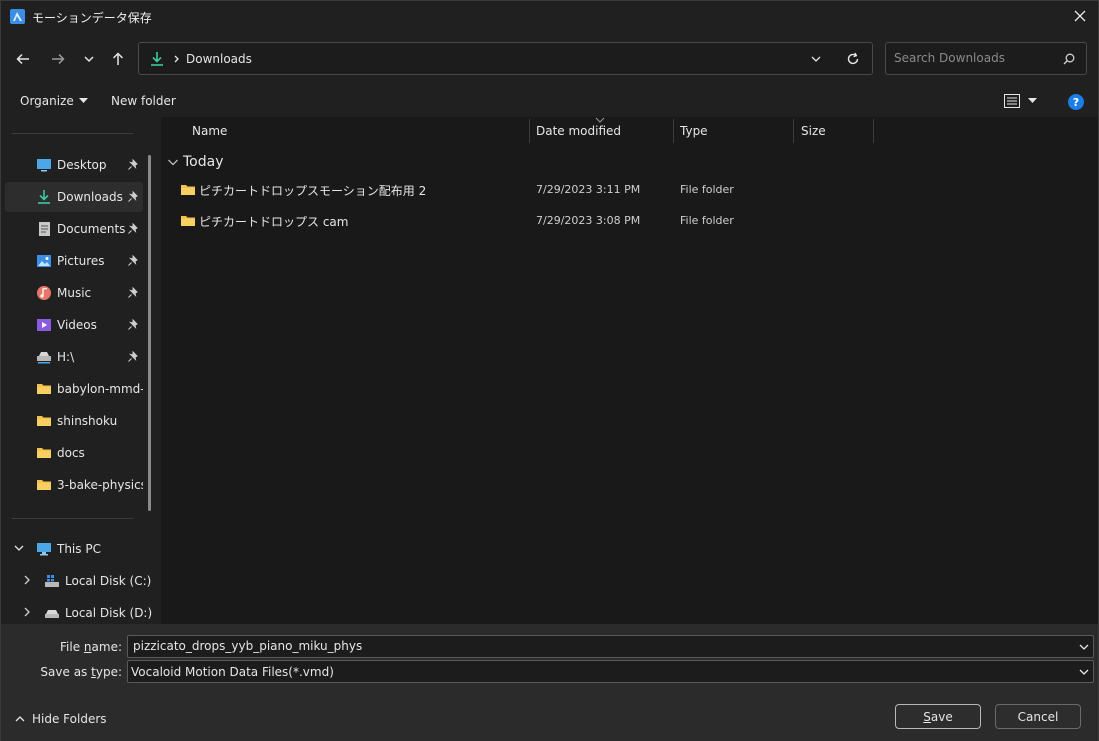 This screenshot has width=1099, height=741. I want to click on nav-item-3-bake-physics: 3-bake-physics-, so click(74, 485).